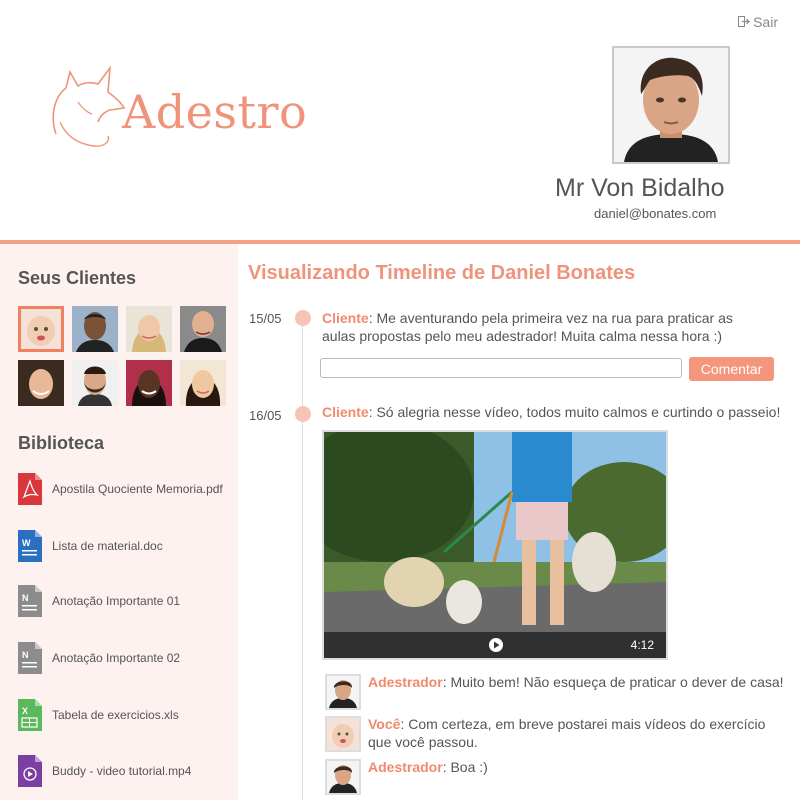 The width and height of the screenshot is (800, 800). I want to click on library-item-label: Buddy - video tutorial.mp4, so click(122, 771).